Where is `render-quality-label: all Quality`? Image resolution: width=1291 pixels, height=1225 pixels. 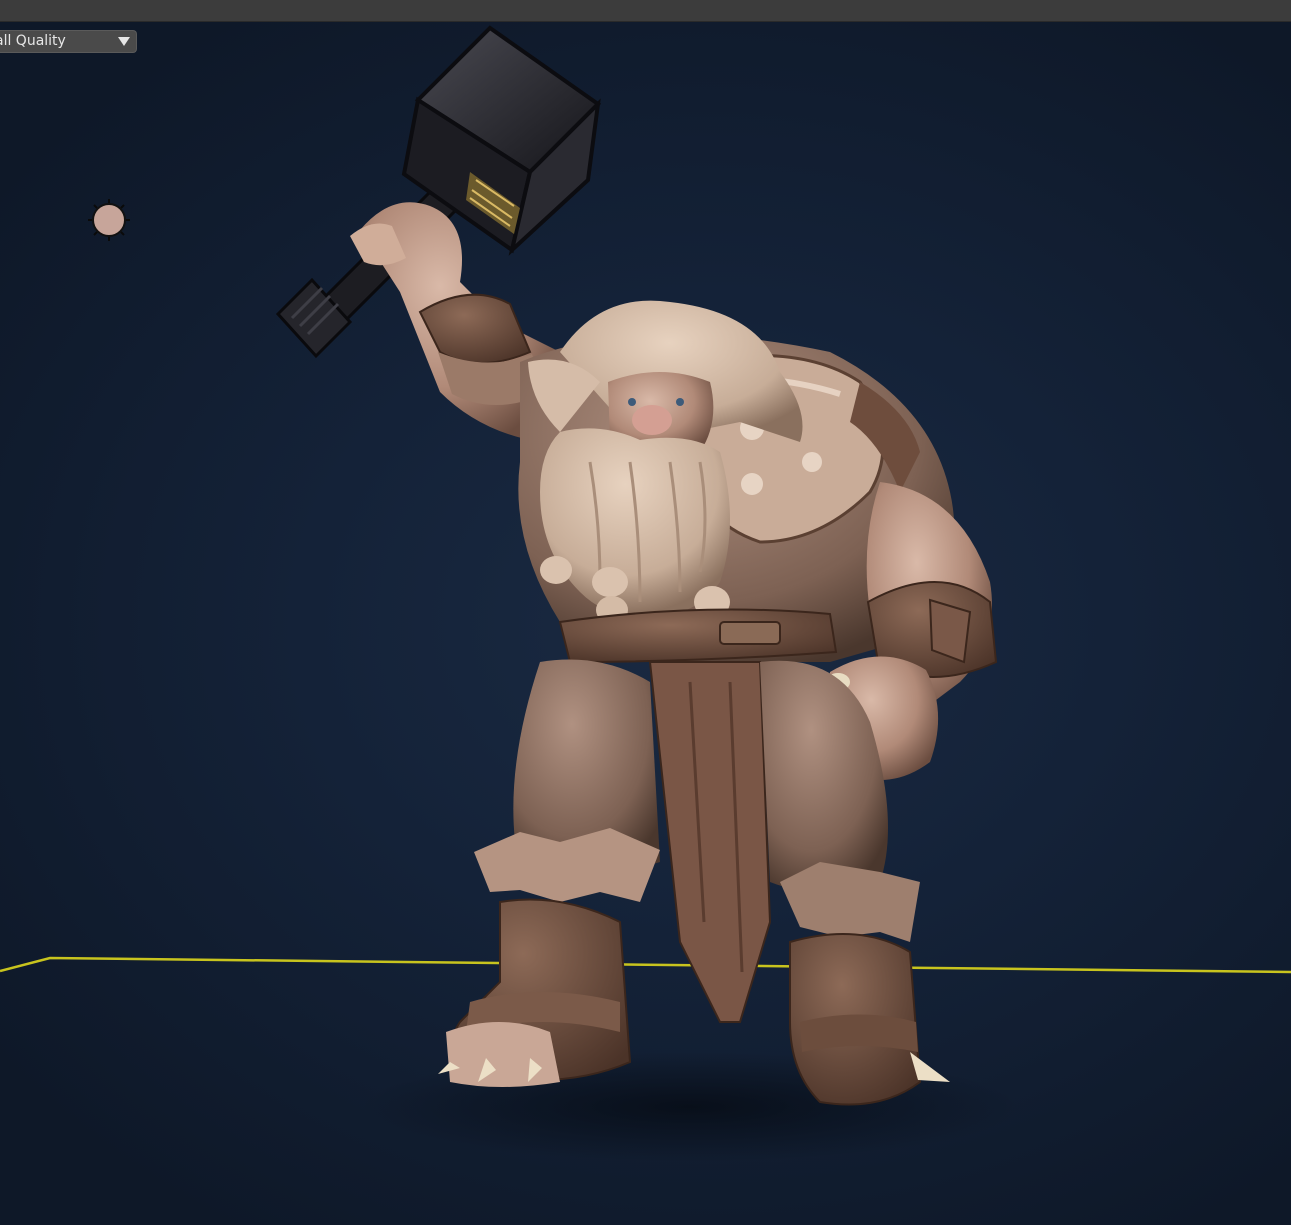 render-quality-label: all Quality is located at coordinates (33, 41).